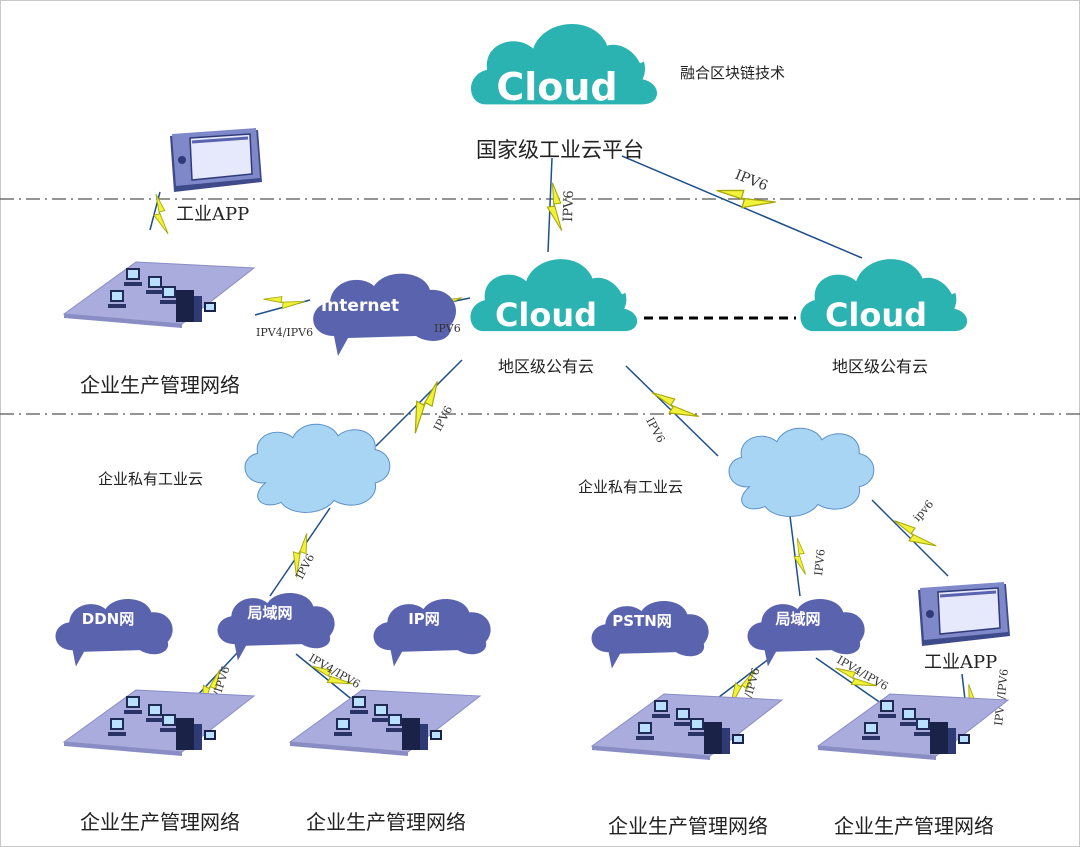 The height and width of the screenshot is (847, 1080). What do you see at coordinates (424, 619) in the screenshot?
I see `ip-cloud-text: IP网` at bounding box center [424, 619].